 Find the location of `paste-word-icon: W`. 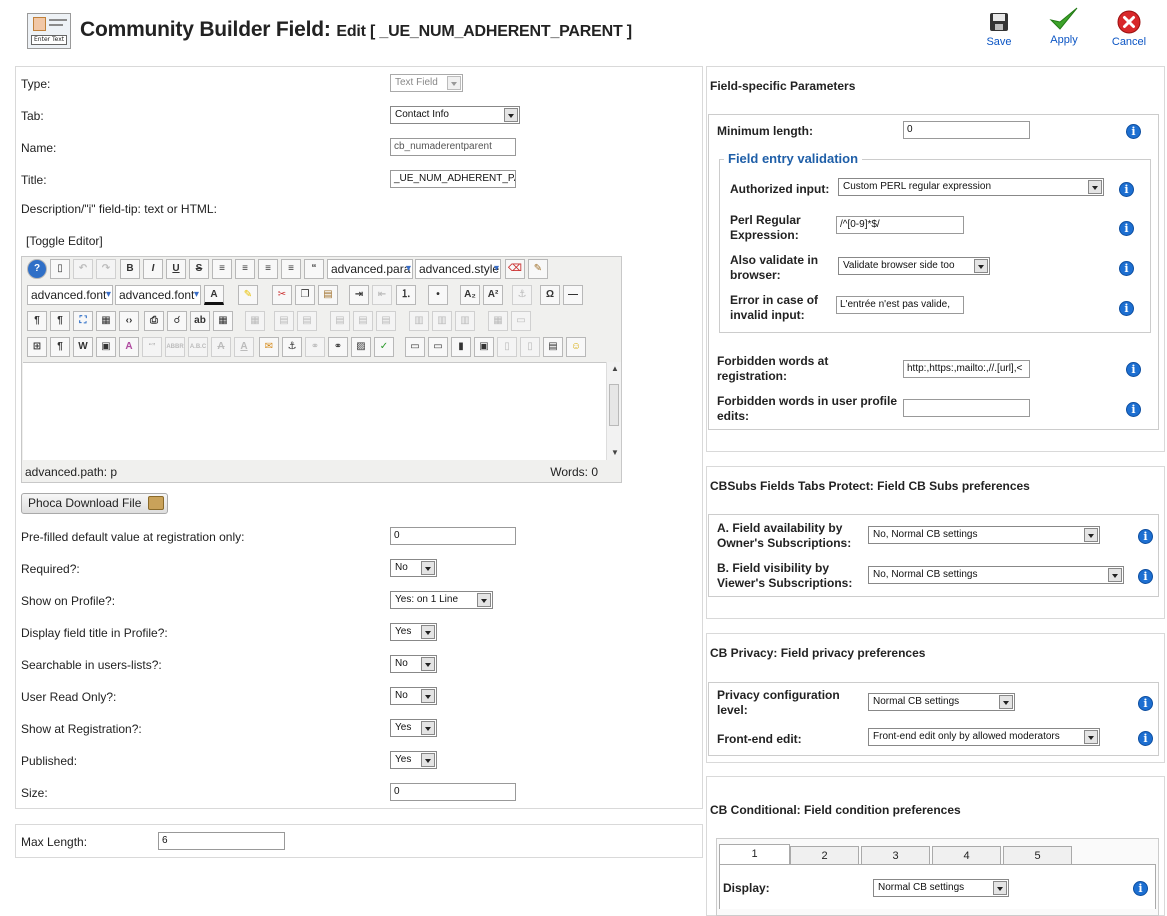

paste-word-icon: W is located at coordinates (83, 347).